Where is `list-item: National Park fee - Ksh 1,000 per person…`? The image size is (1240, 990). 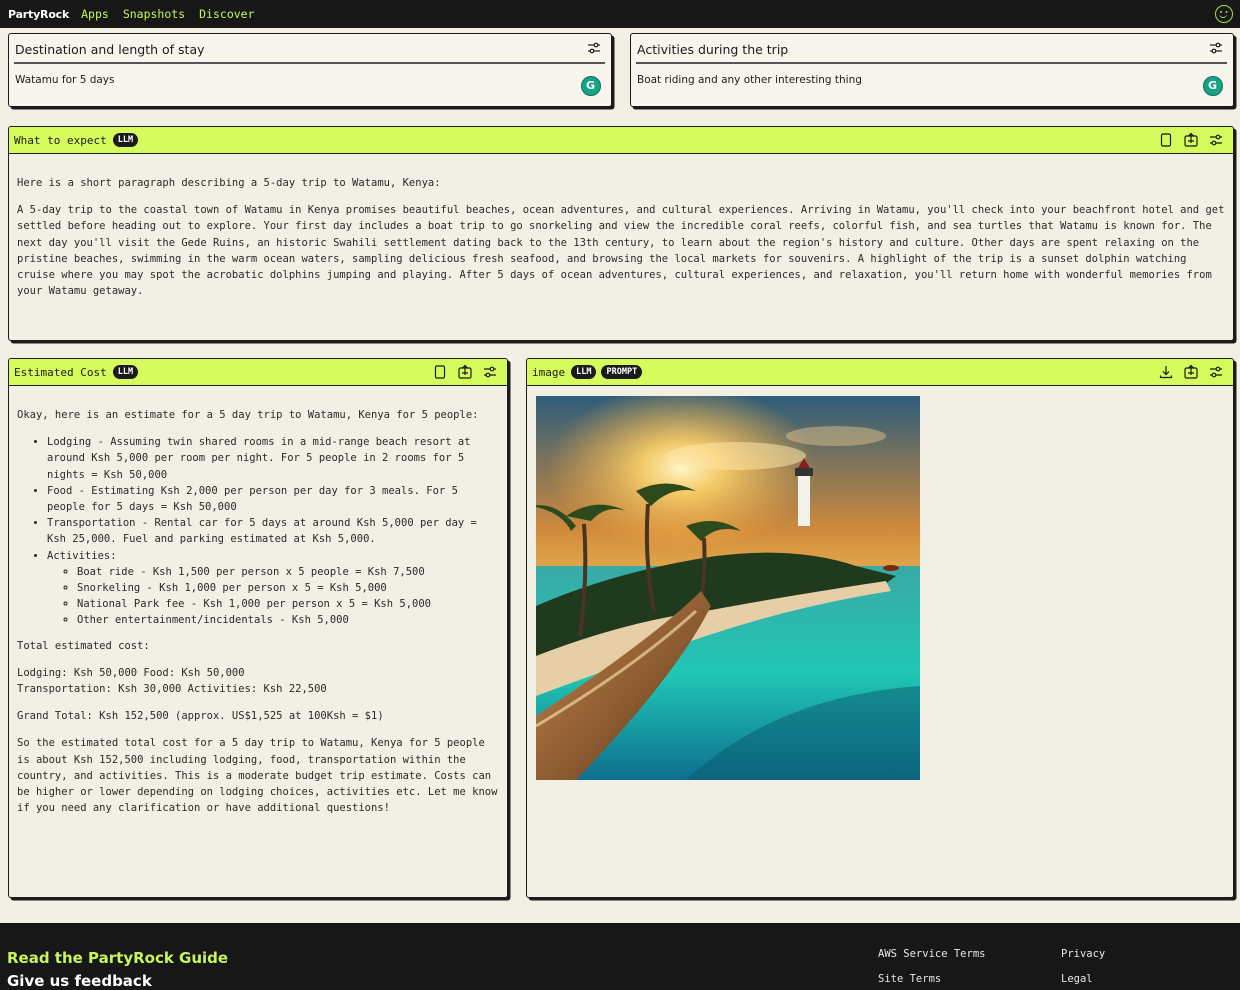 list-item: National Park fee - Ksh 1,000 per person… is located at coordinates (288, 604).